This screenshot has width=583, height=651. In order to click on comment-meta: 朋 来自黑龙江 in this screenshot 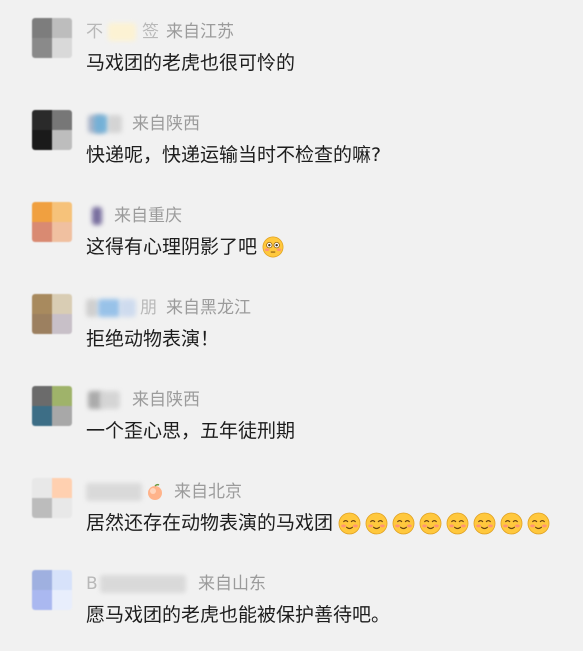, I will do `click(168, 308)`.